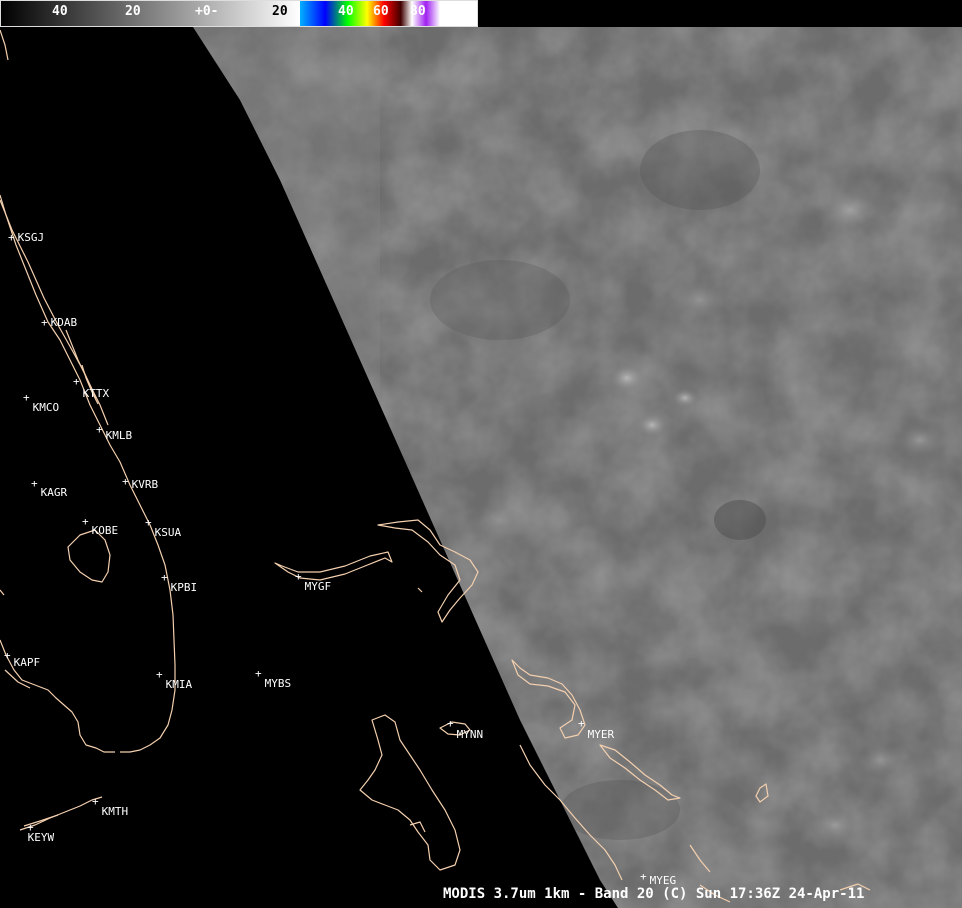 The image size is (962, 908). I want to click on station-marker: +MYGF, so click(313, 581).